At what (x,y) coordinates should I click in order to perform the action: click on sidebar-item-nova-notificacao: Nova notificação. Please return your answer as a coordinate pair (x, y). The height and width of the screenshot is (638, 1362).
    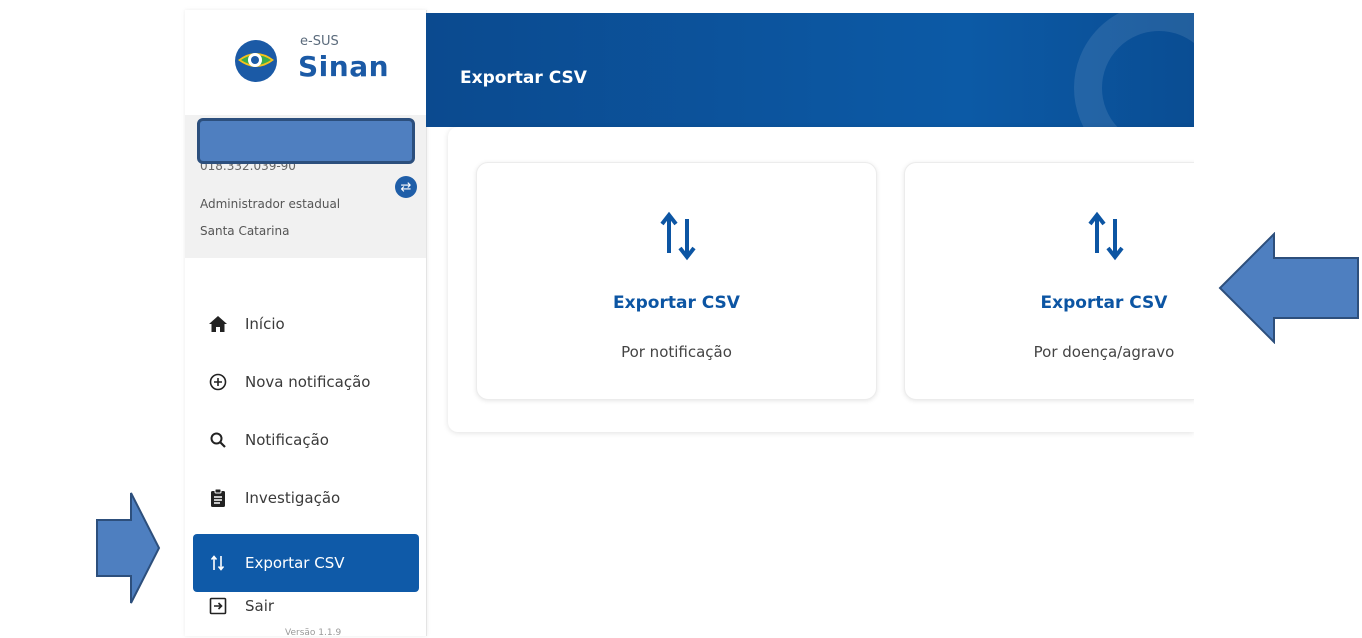
    Looking at the image, I should click on (306, 382).